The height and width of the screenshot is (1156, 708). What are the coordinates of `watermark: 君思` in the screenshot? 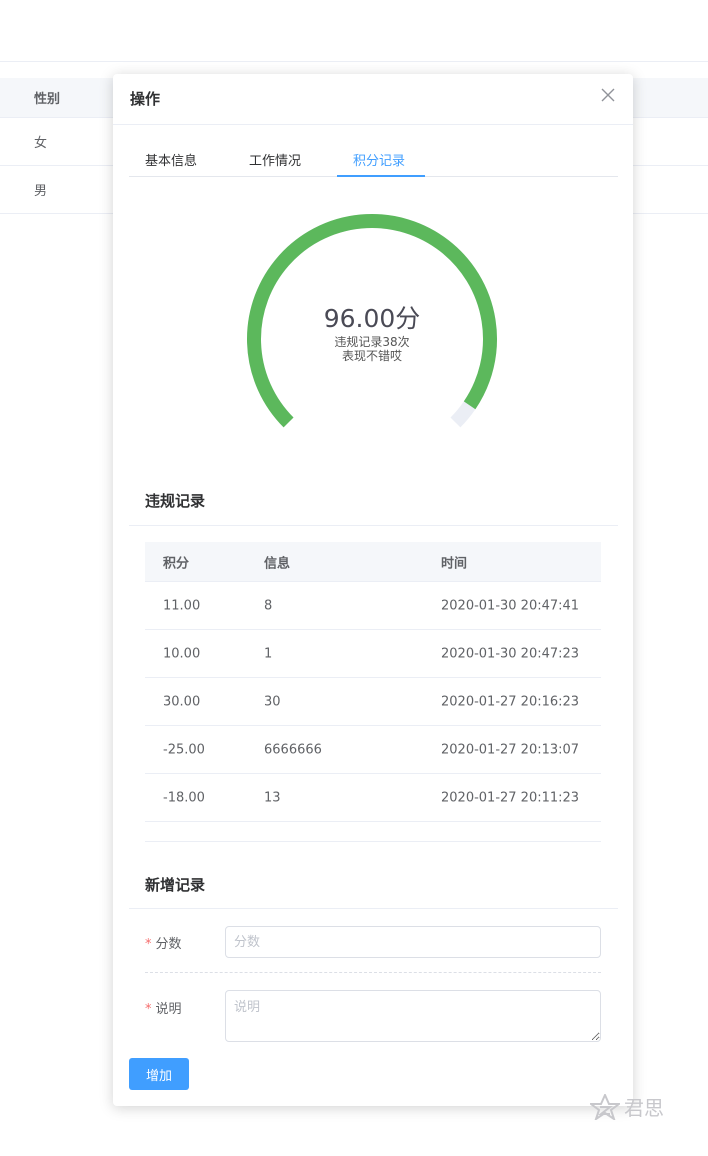 It's located at (627, 1106).